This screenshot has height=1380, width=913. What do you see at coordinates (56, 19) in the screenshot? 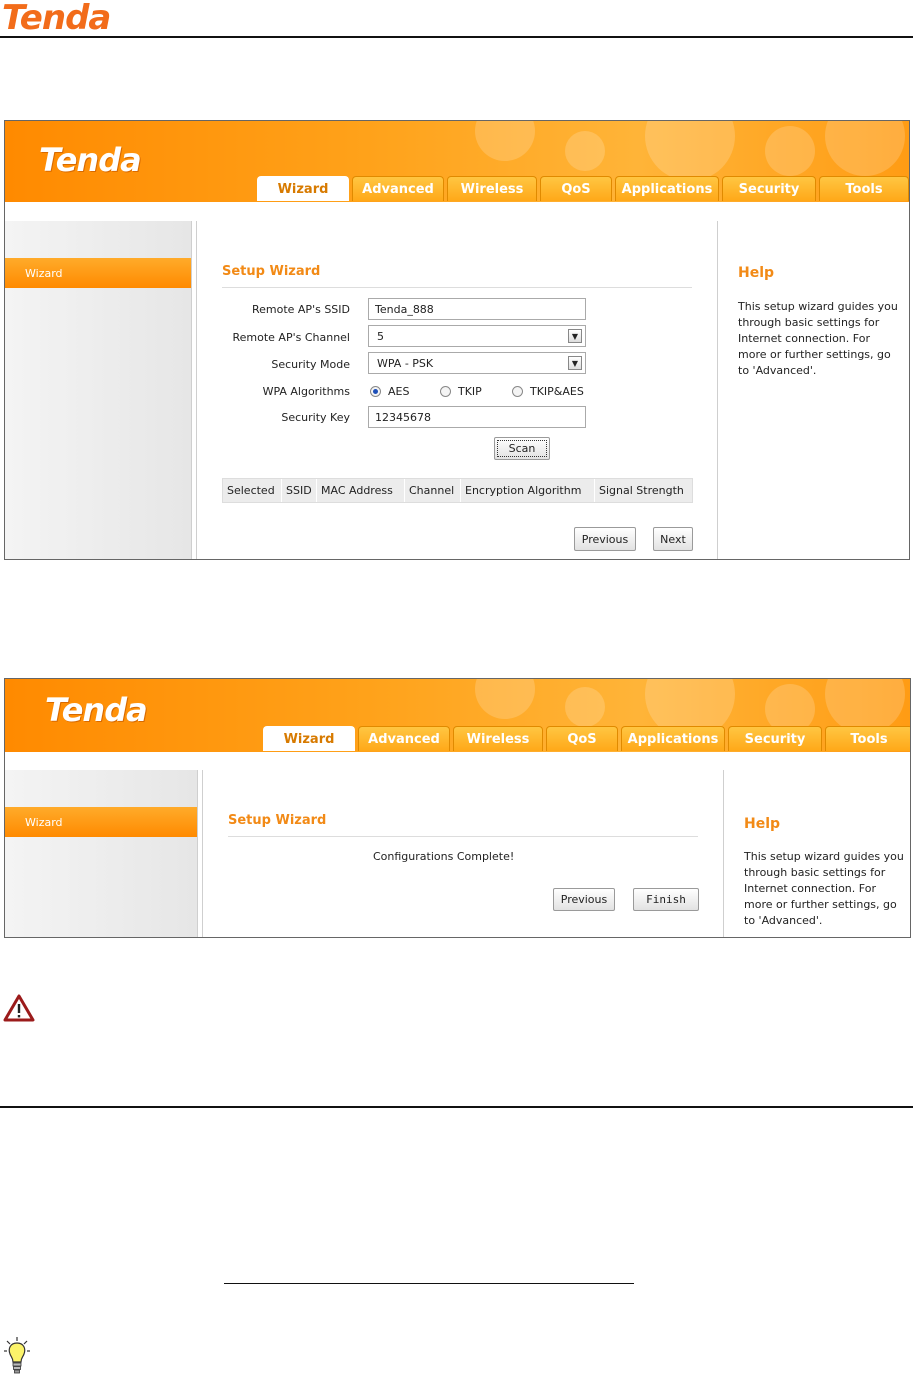
I see `document-logo: Tenda` at bounding box center [56, 19].